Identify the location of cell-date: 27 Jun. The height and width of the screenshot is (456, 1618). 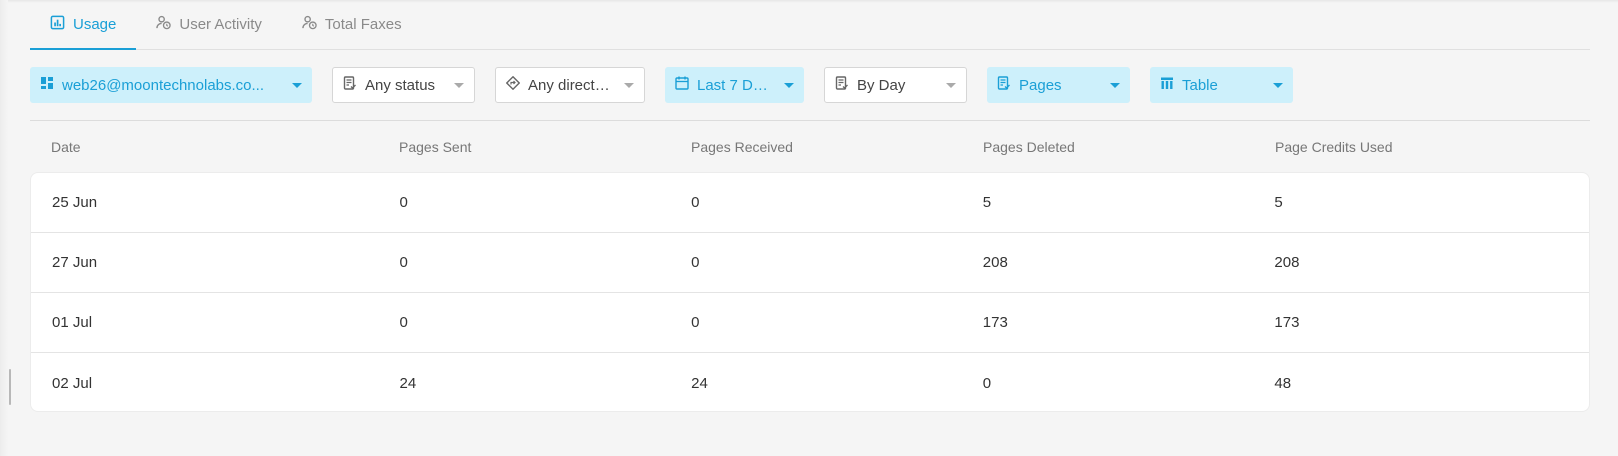
(75, 262).